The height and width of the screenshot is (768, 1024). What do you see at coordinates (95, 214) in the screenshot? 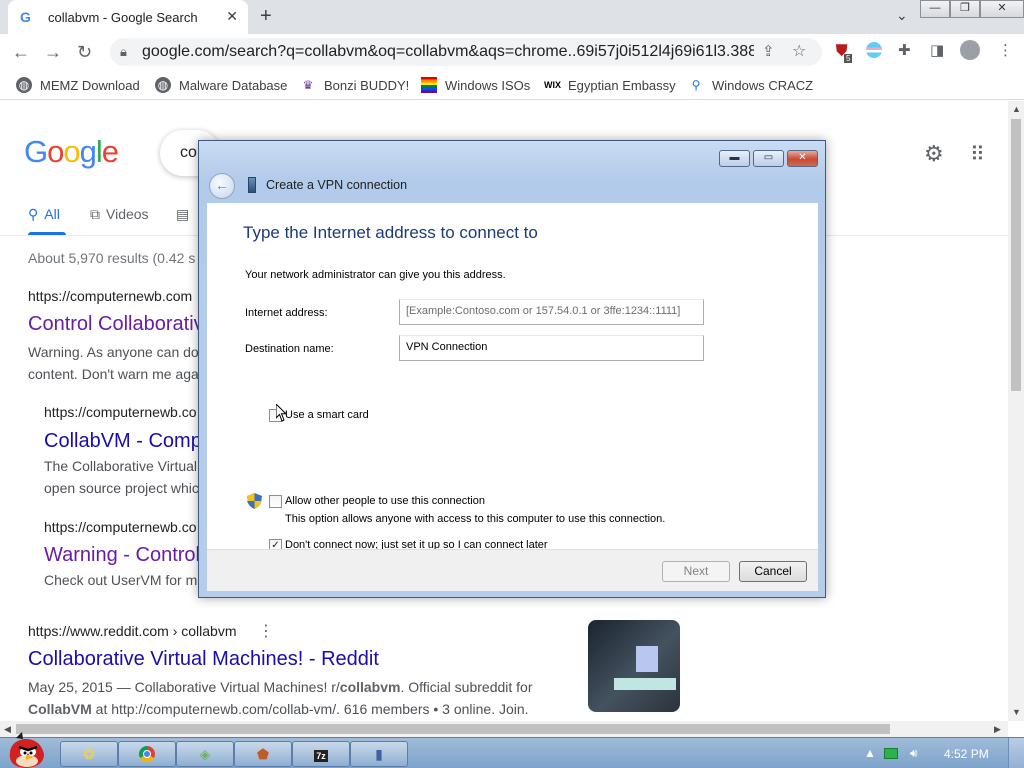
I see `video-icon: ⧉` at bounding box center [95, 214].